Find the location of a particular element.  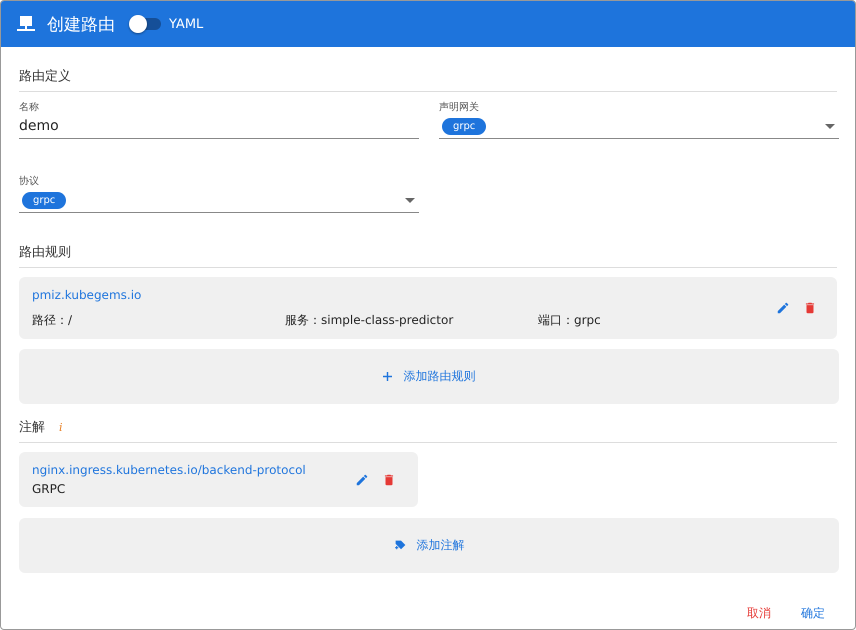

cancel-button: 取消 is located at coordinates (759, 613).